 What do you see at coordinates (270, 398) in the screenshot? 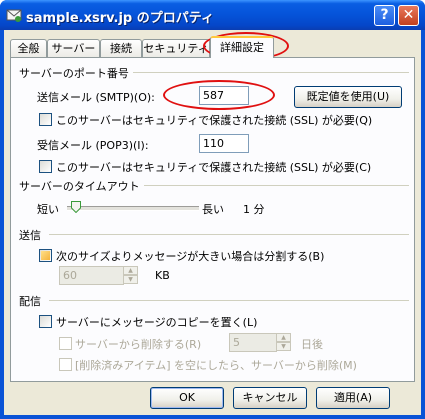
I see `cancel-button: キャンセル` at bounding box center [270, 398].